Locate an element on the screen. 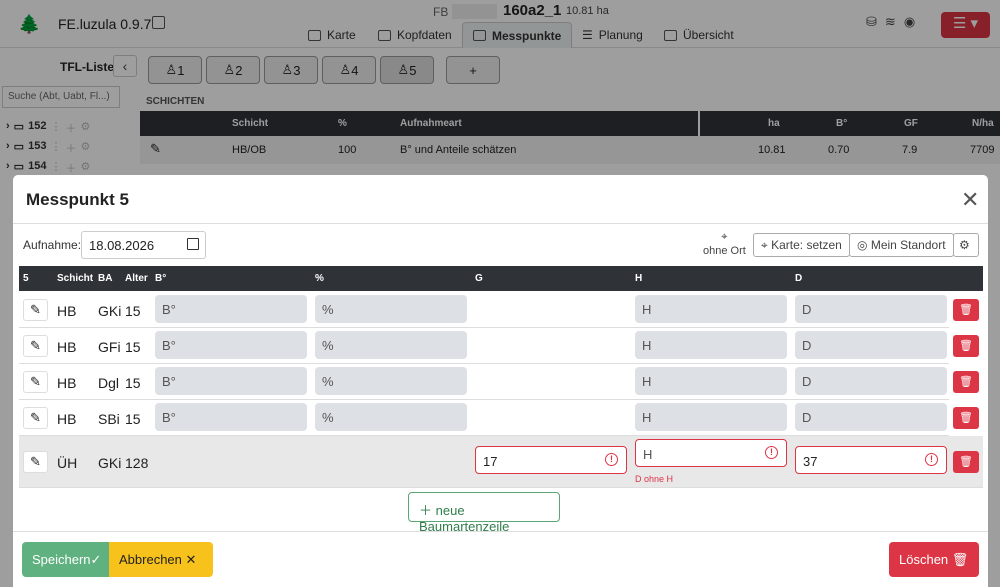 This screenshot has width=1000, height=587. col-header: % is located at coordinates (319, 278).